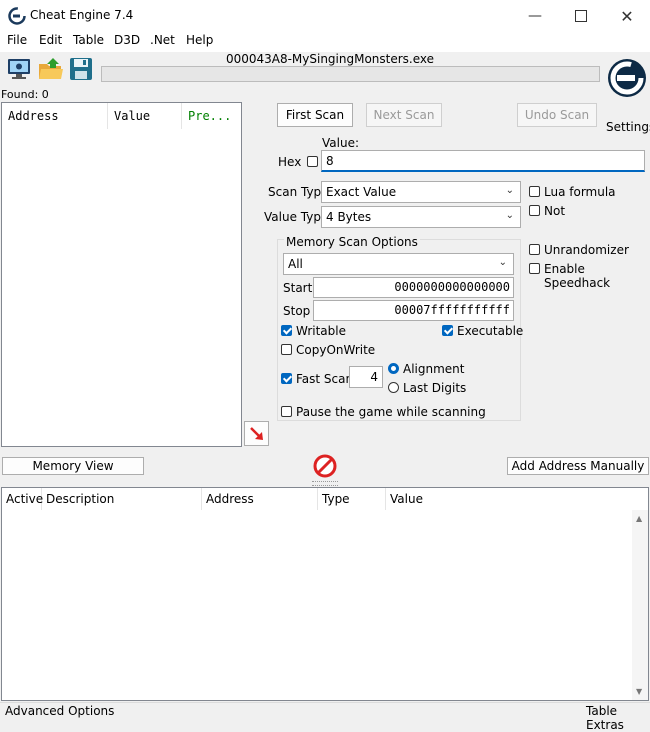 The width and height of the screenshot is (650, 732). Describe the element at coordinates (286, 349) in the screenshot. I see `copy-on-write-checkbox` at that location.